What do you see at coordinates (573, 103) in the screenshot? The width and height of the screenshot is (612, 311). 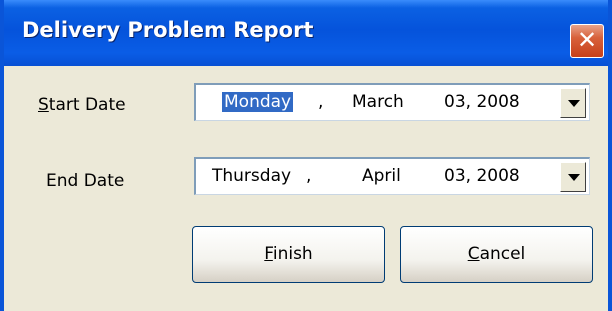 I see `start-date-dropdown-button` at bounding box center [573, 103].